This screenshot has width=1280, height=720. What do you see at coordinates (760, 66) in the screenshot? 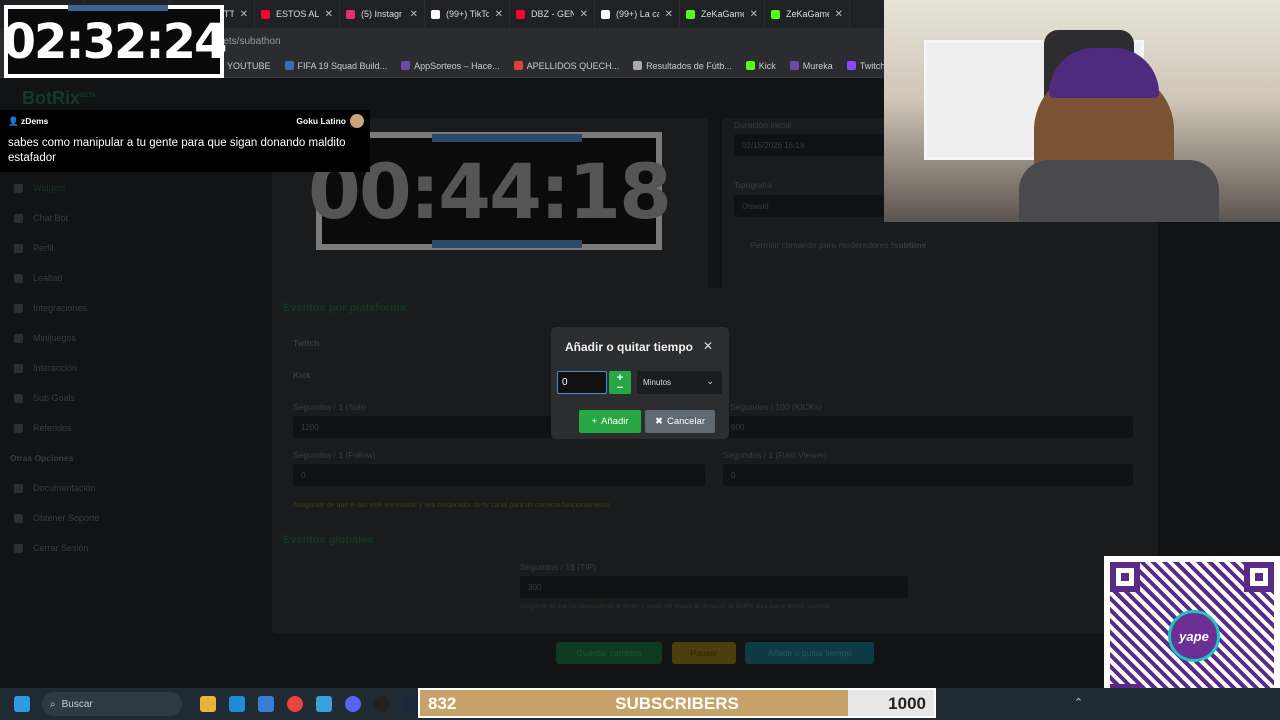
I see `bookmark-item: Kick` at bounding box center [760, 66].